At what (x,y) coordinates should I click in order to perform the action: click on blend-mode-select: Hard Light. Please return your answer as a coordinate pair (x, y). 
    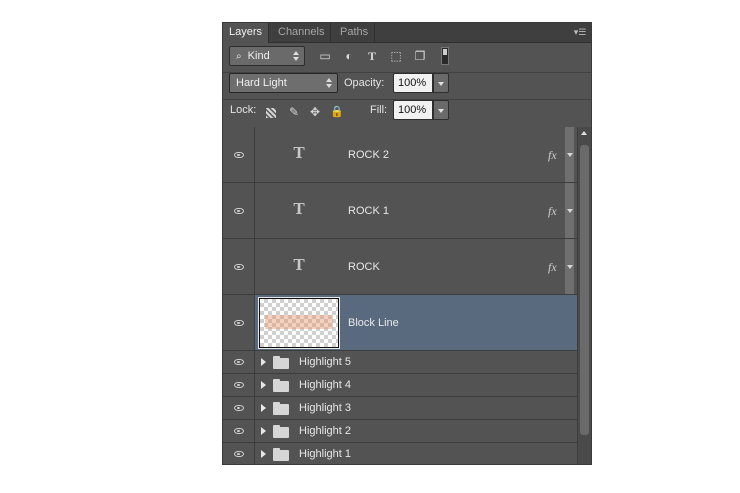
    Looking at the image, I should click on (283, 83).